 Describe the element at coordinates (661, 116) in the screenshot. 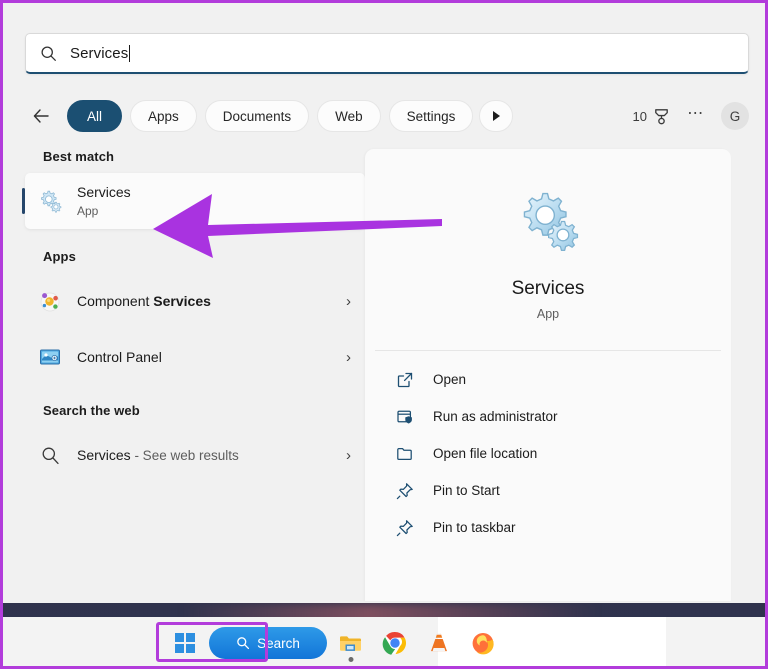

I see `medal-icon` at that location.